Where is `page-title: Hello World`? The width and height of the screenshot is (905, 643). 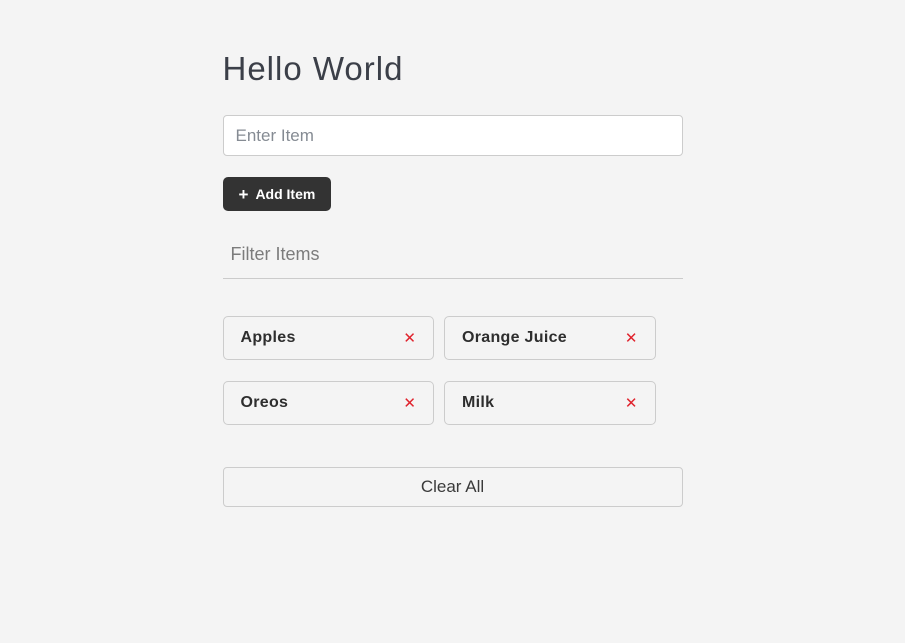
page-title: Hello World is located at coordinates (313, 68).